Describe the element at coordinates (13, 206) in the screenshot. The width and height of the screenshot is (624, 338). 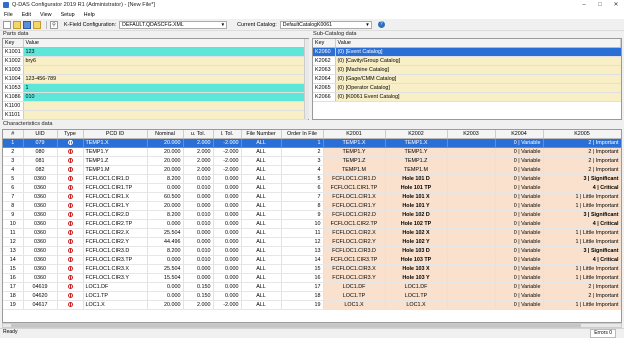
I see `row-number: 8` at that location.